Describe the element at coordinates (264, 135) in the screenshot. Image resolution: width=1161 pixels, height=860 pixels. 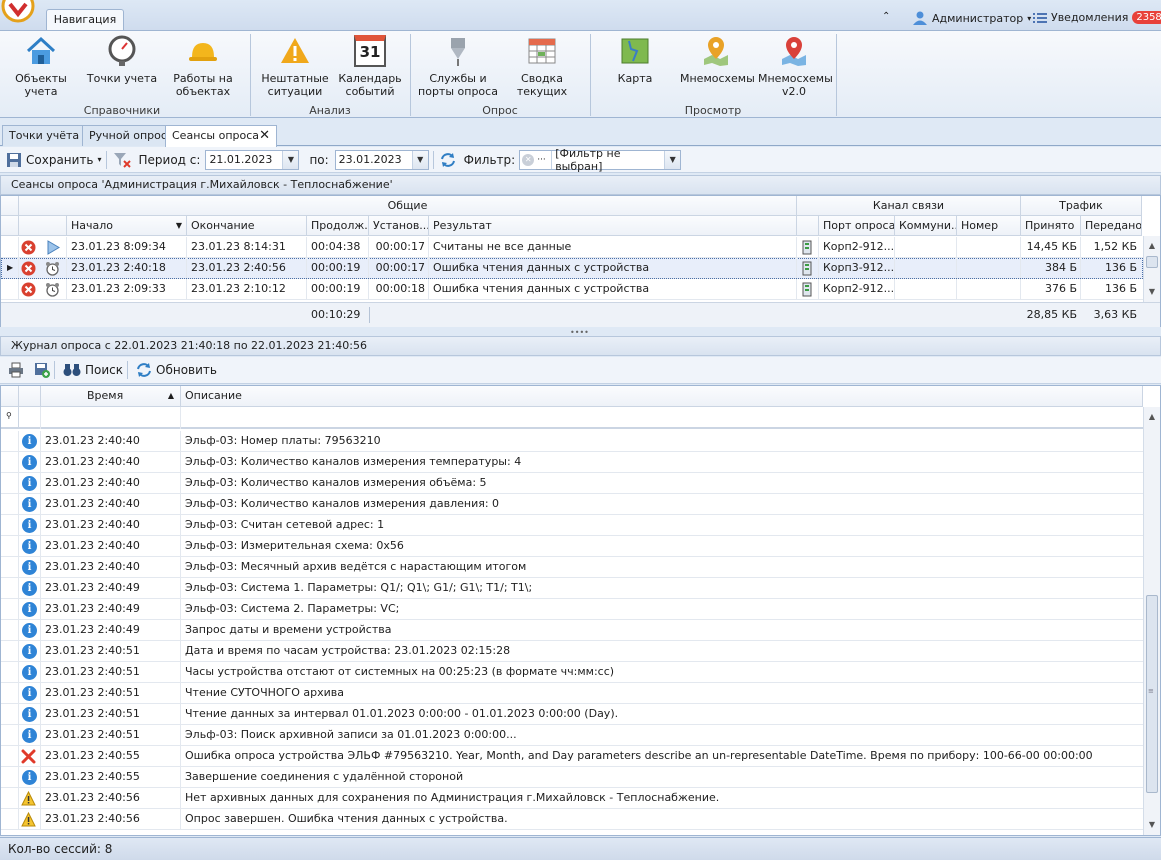
I see `close-tab-icon: ✕` at that location.